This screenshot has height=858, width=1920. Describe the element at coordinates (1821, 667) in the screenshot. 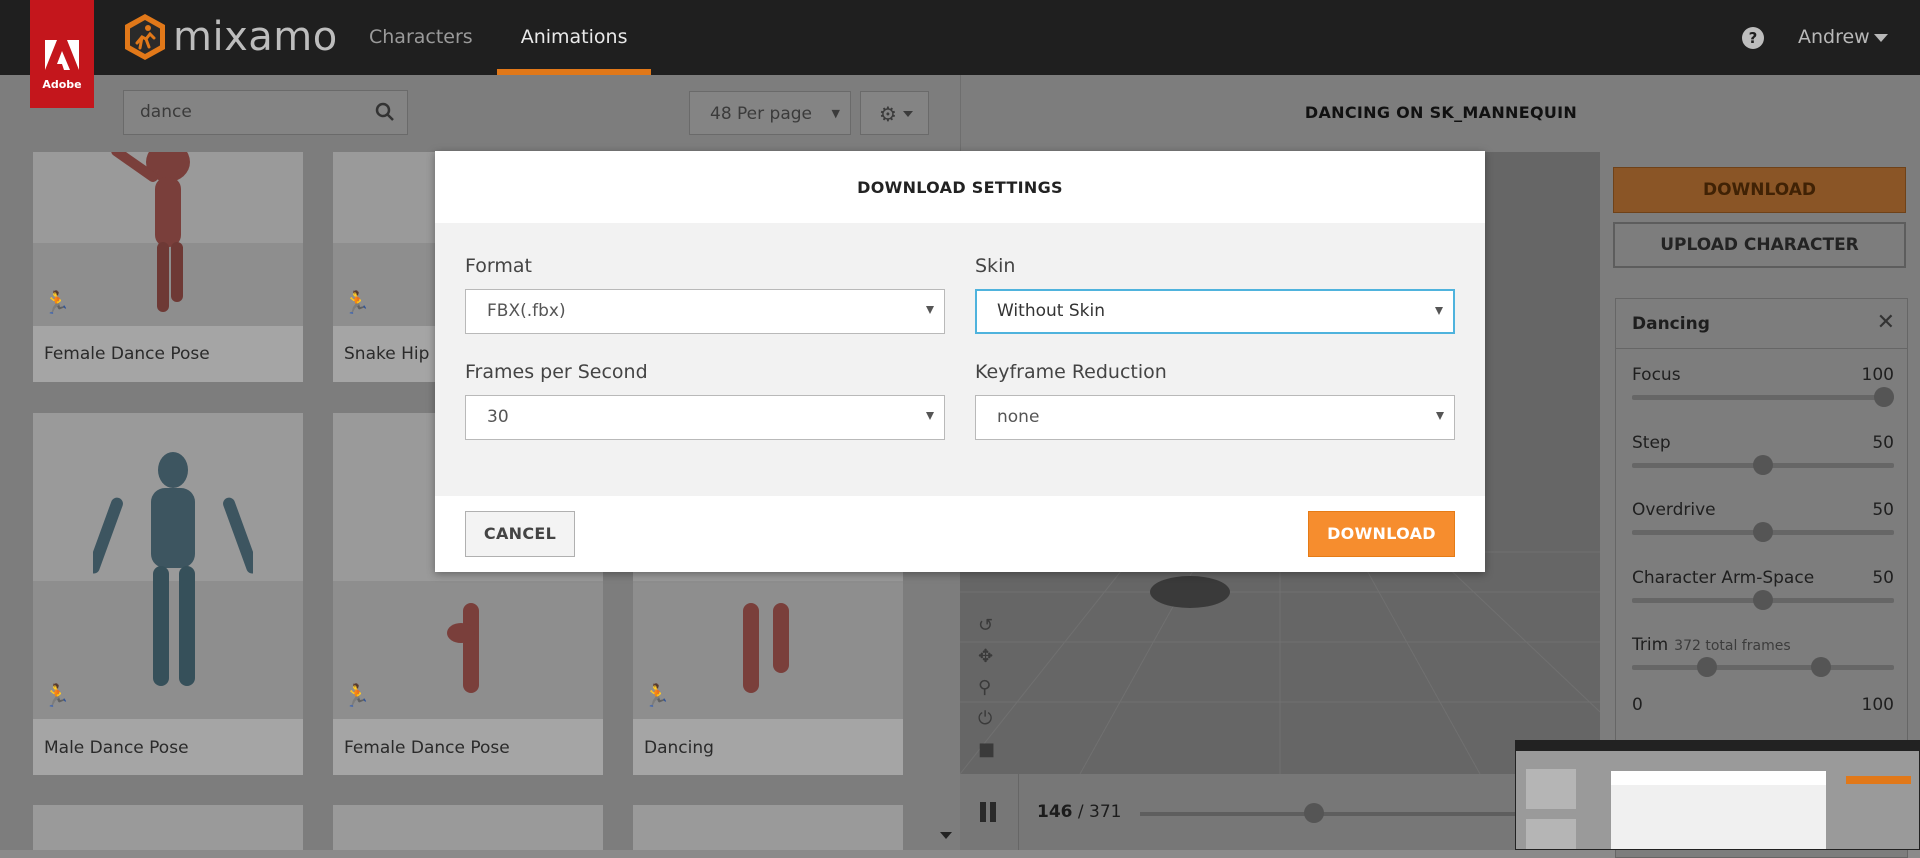

I see `trim-end-handle` at that location.